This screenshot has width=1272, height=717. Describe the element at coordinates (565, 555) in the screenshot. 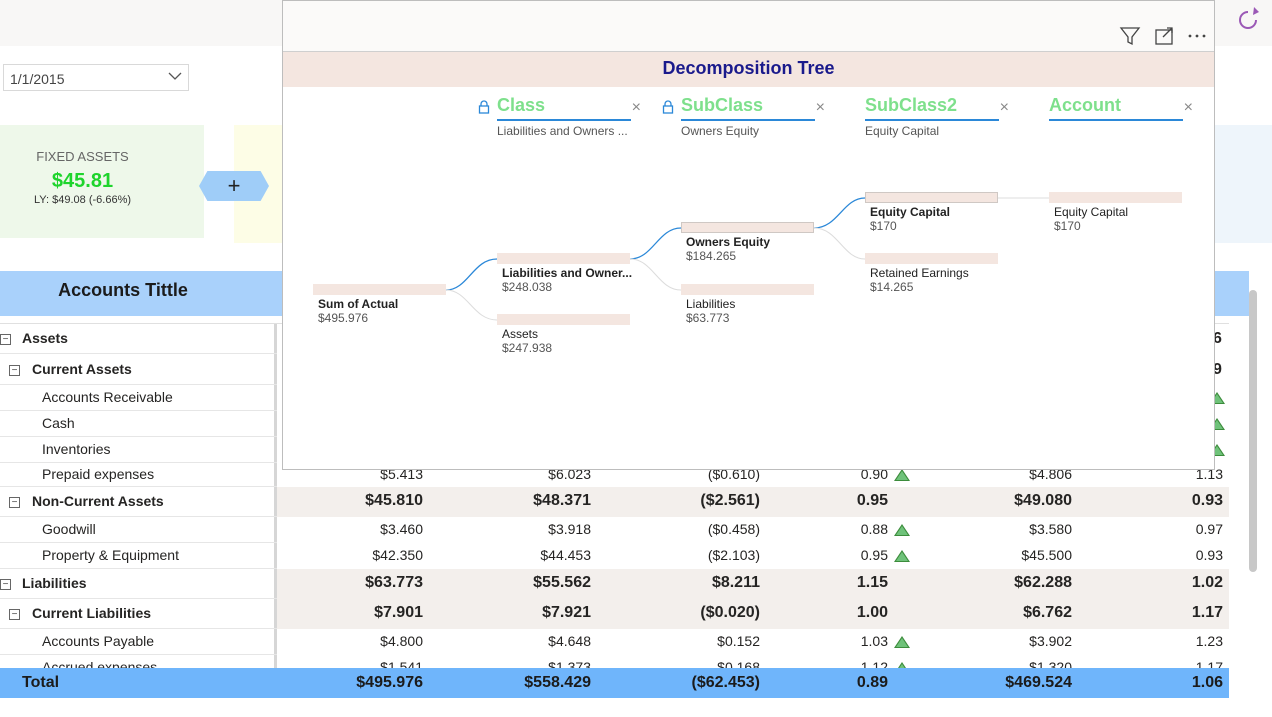

I see `table-cell: $44.453` at that location.